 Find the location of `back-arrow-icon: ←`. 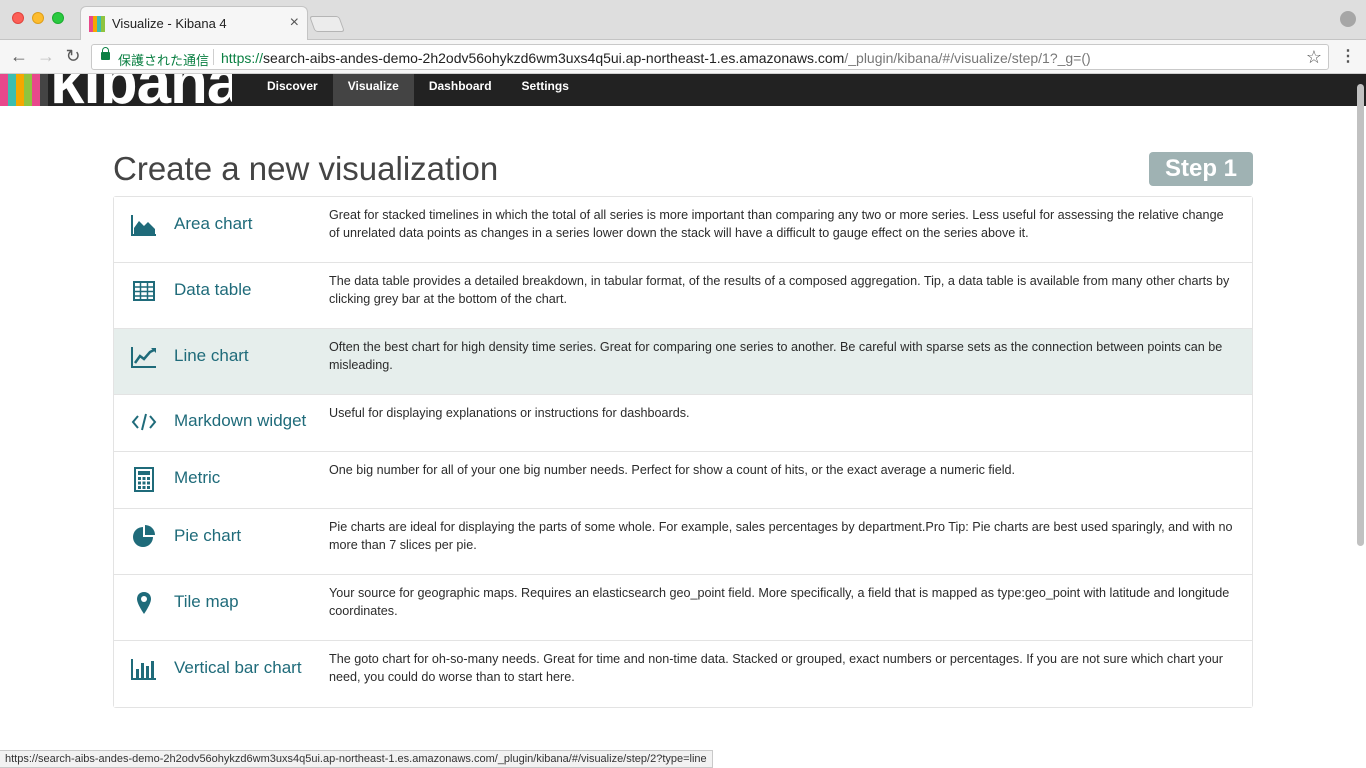

back-arrow-icon: ← is located at coordinates (19, 56).